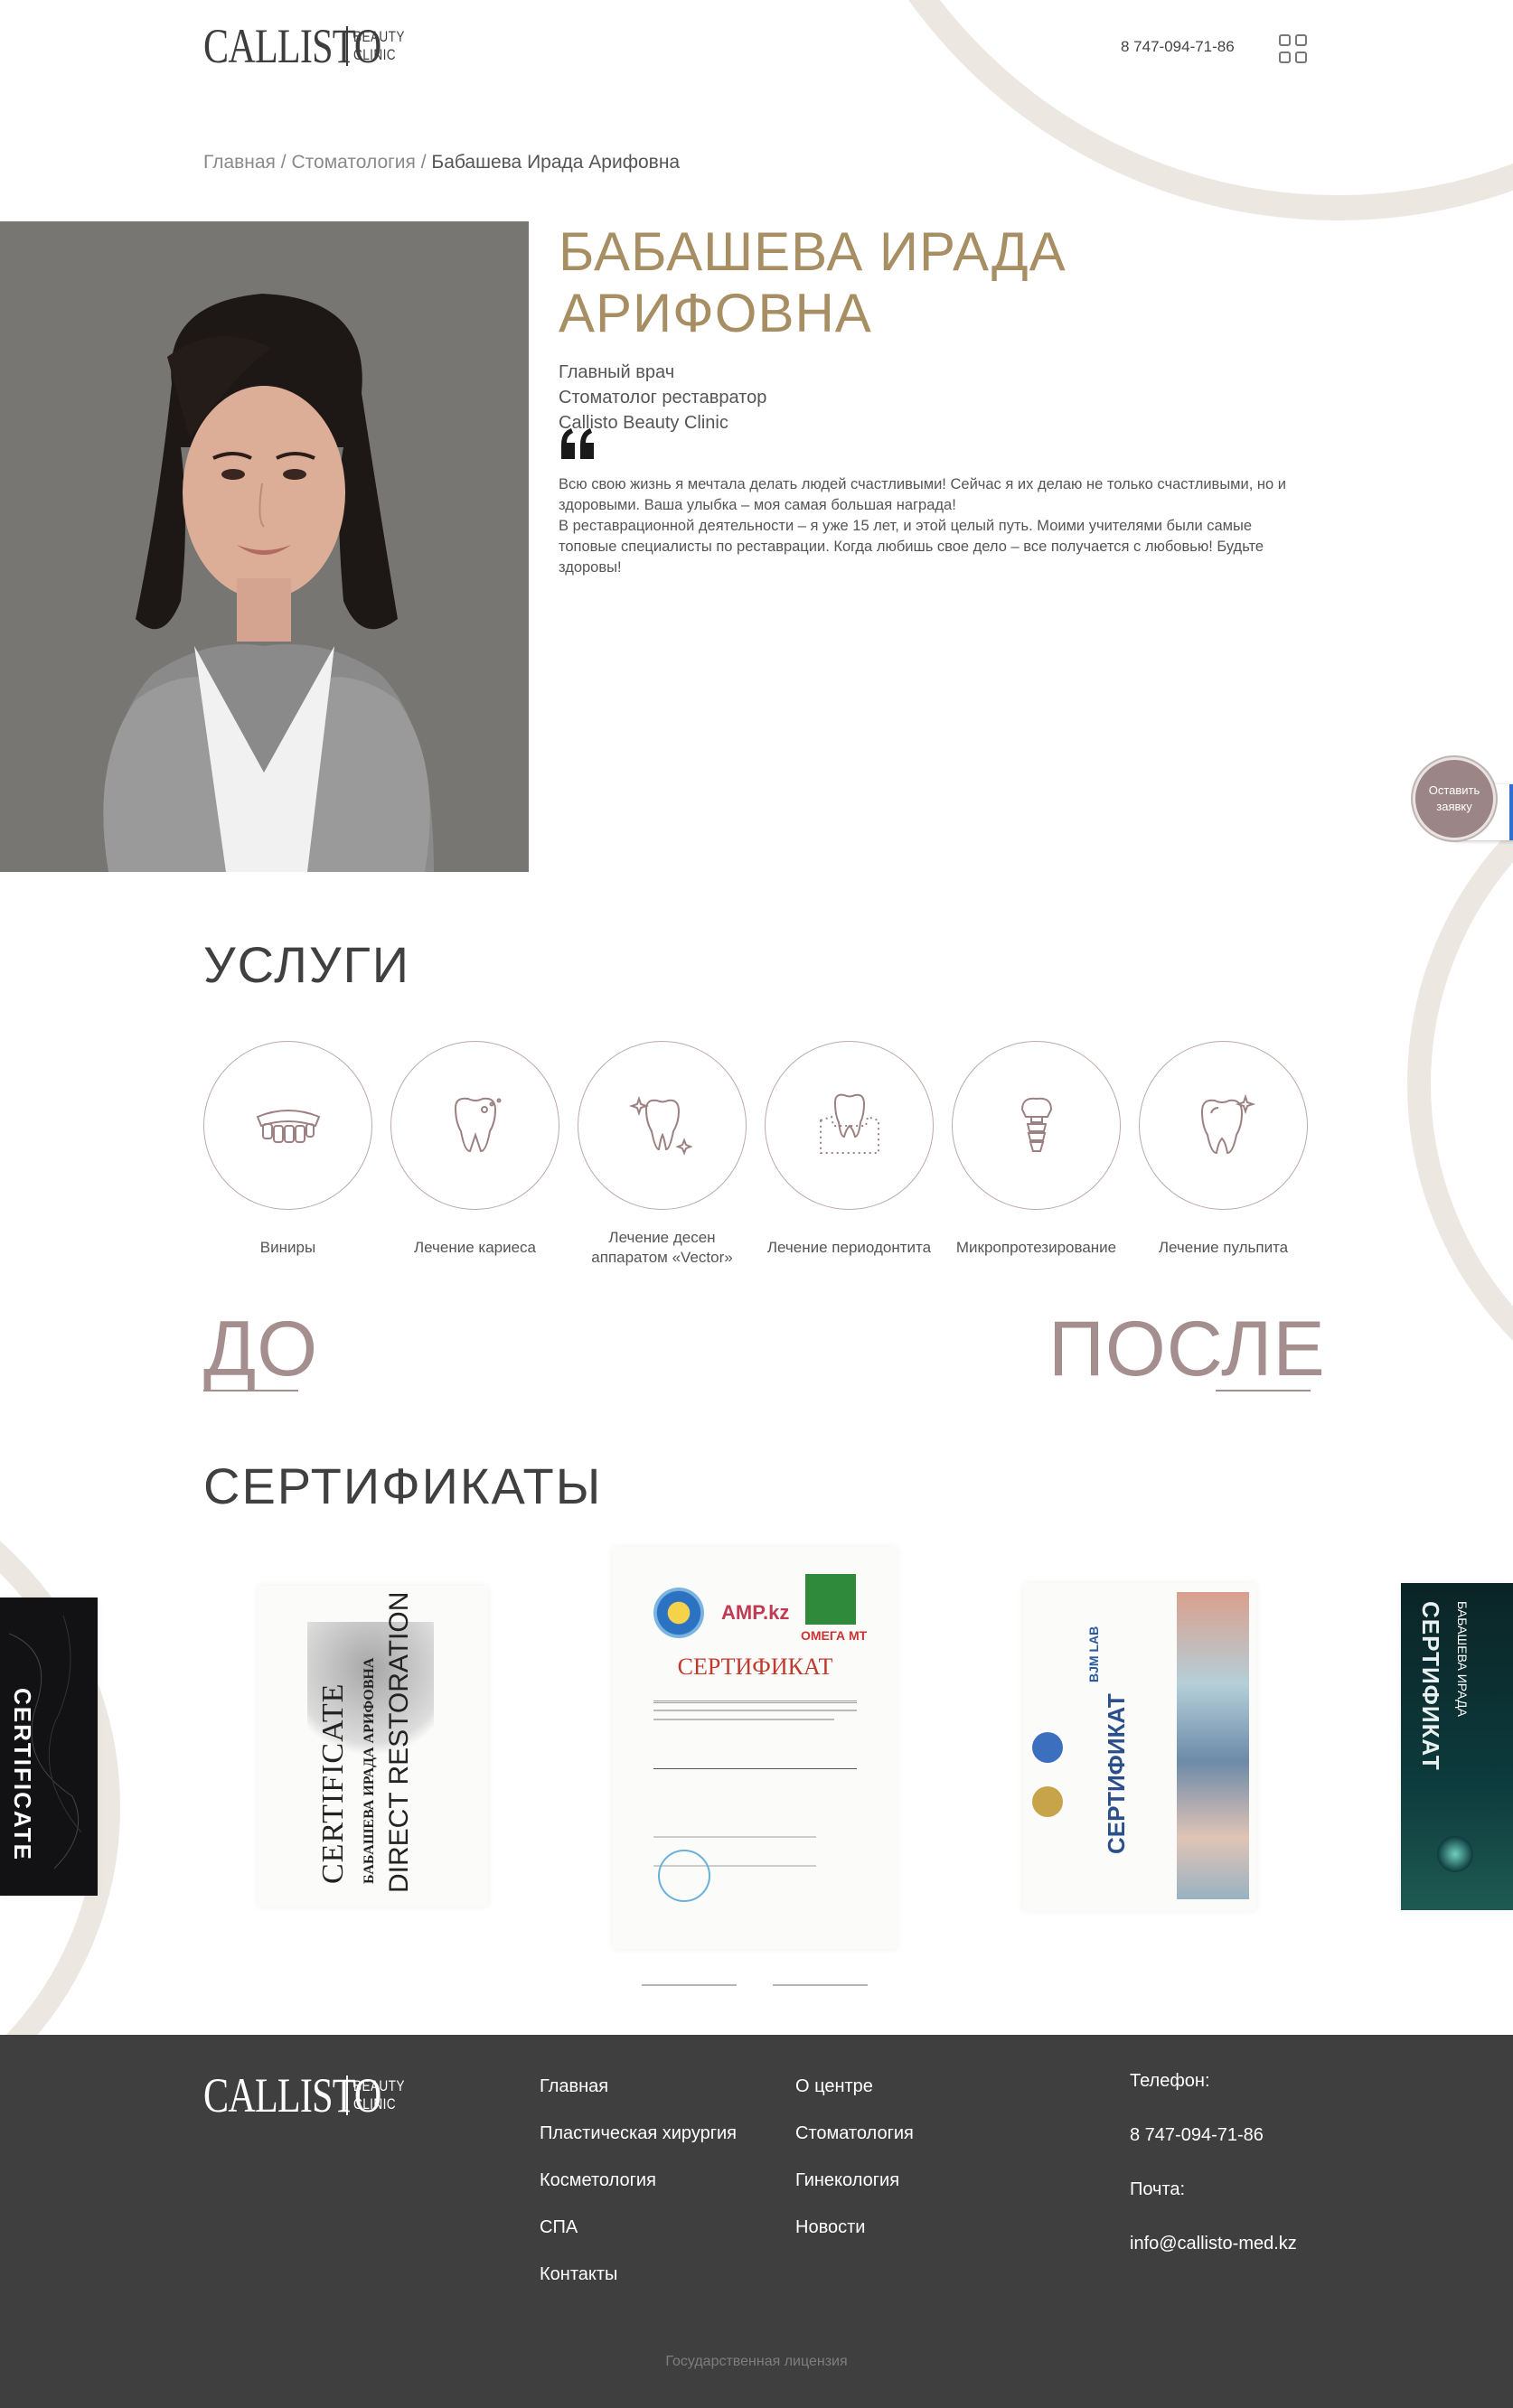  Describe the element at coordinates (663, 398) in the screenshot. I see `doctor-role-specialty: Стоматолог реставратор` at that location.